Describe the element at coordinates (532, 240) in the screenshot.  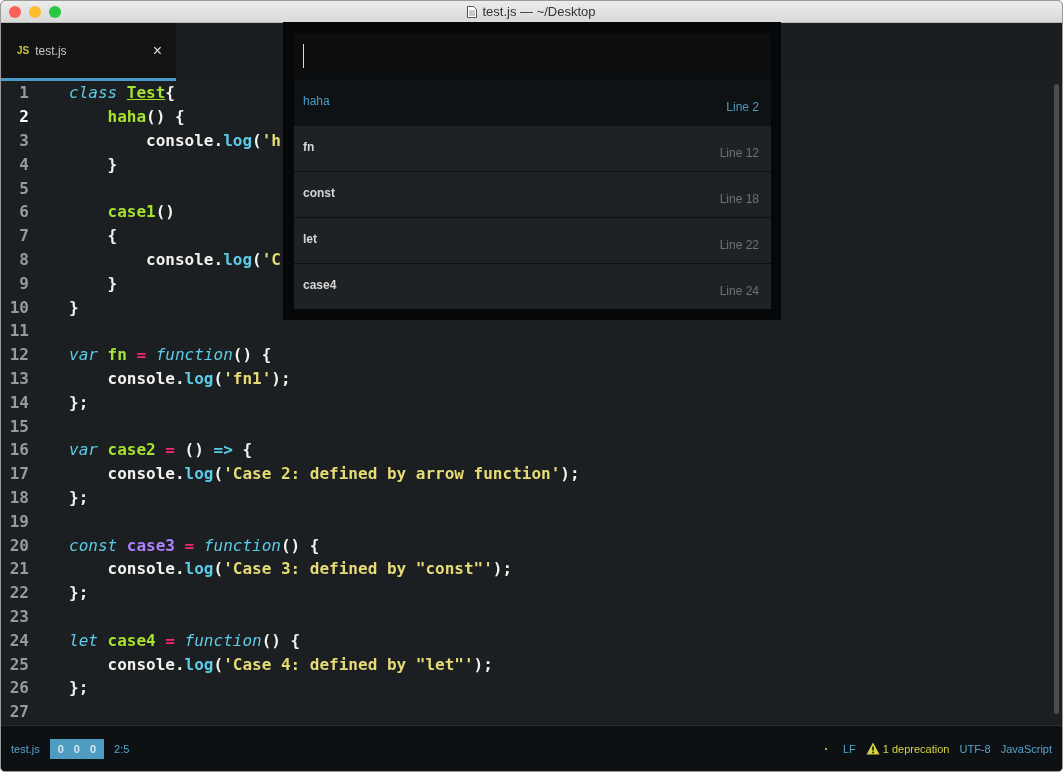
I see `symbol-item: let Line 22` at that location.